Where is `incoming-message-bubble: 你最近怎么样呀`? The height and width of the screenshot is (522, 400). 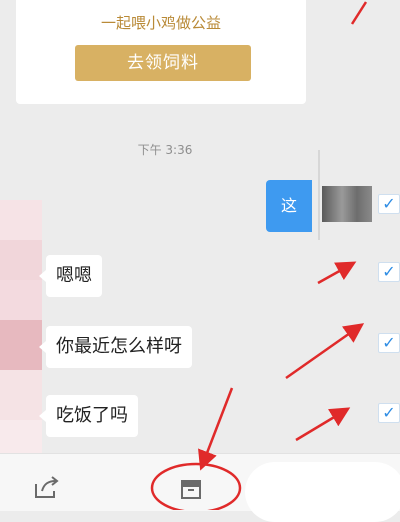
incoming-message-bubble: 你最近怎么样呀 is located at coordinates (115, 347).